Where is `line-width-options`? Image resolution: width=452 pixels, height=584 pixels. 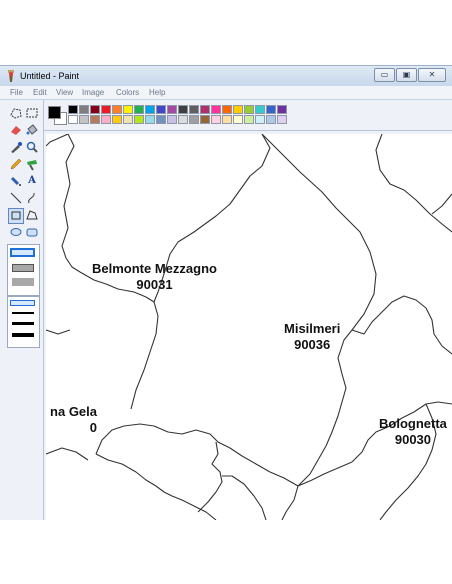
line-width-options is located at coordinates (23, 322).